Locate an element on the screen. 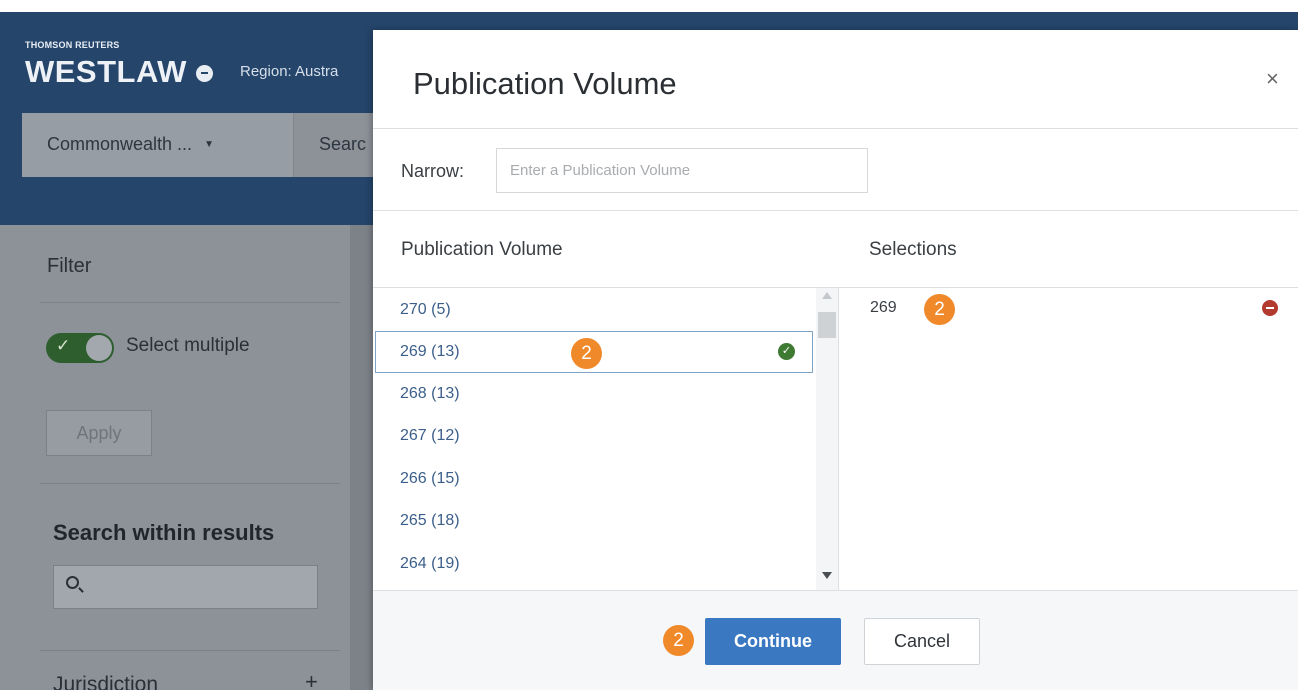 This screenshot has width=1298, height=690. select-multiple-label: Select multiple is located at coordinates (188, 345).